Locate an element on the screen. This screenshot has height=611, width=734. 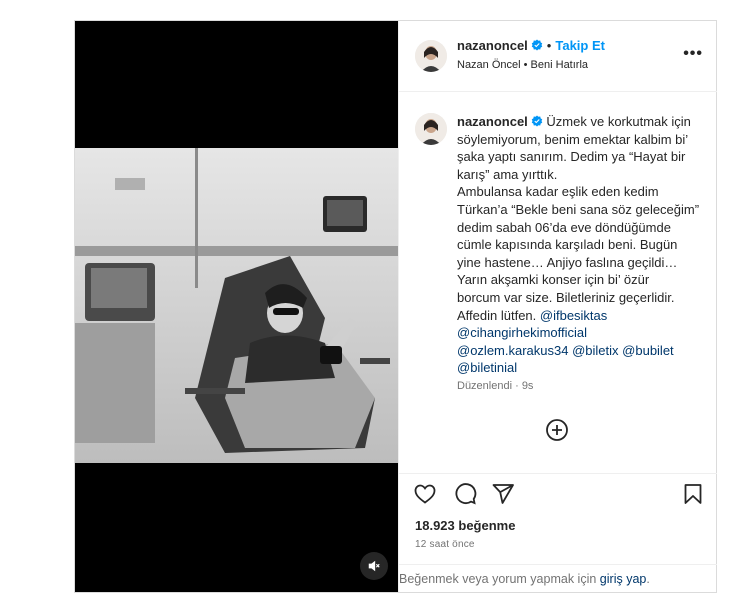
like-button is located at coordinates (425, 494).